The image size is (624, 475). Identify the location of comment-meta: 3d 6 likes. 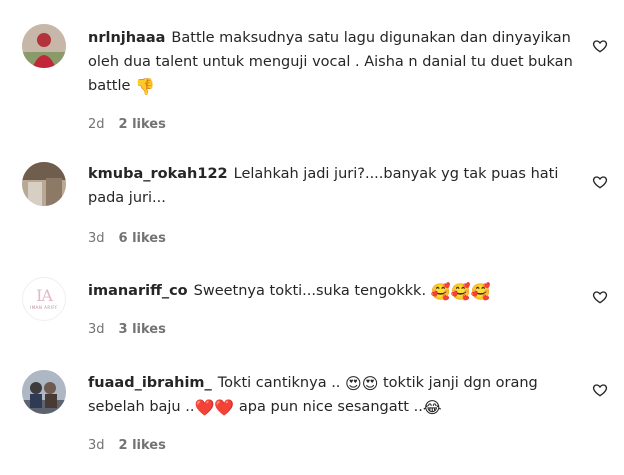
(127, 238).